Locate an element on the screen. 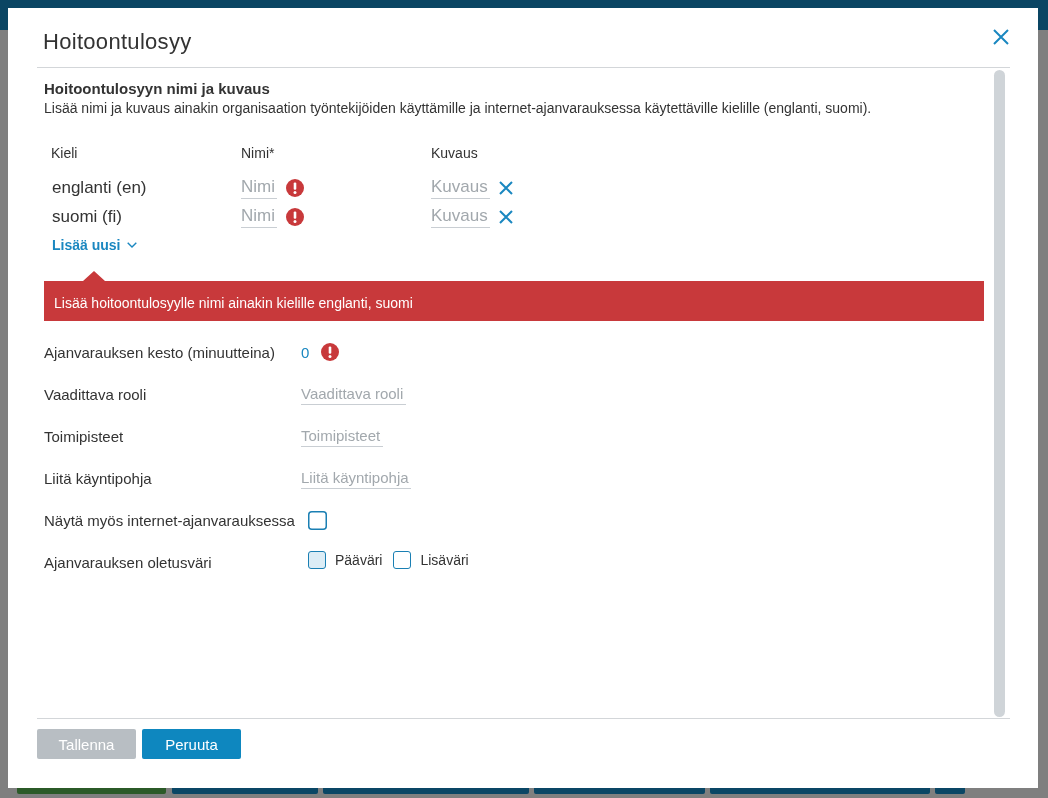 This screenshot has height=798, width=1048. scrollbar-thumb is located at coordinates (999, 393).